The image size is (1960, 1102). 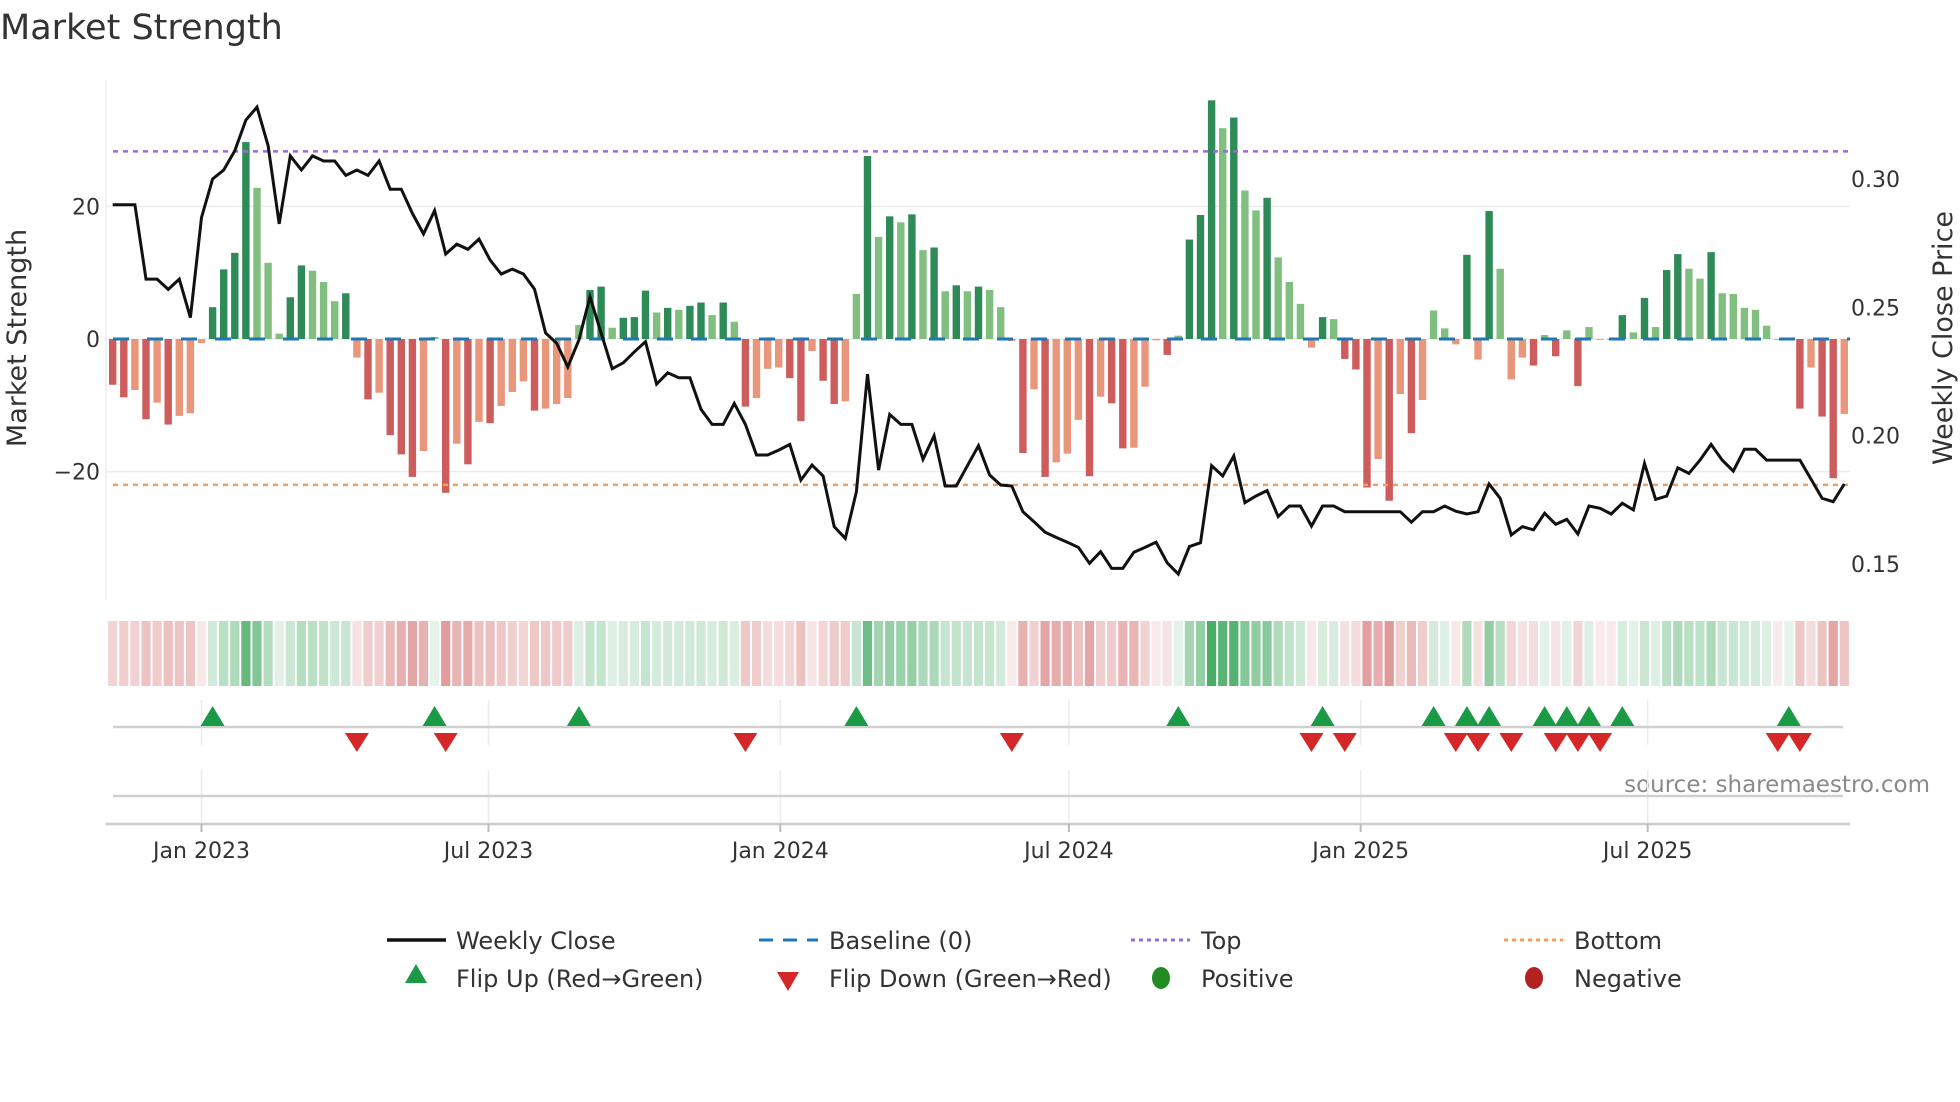 I want to click on legend-label: Bottom, so click(x=1618, y=941).